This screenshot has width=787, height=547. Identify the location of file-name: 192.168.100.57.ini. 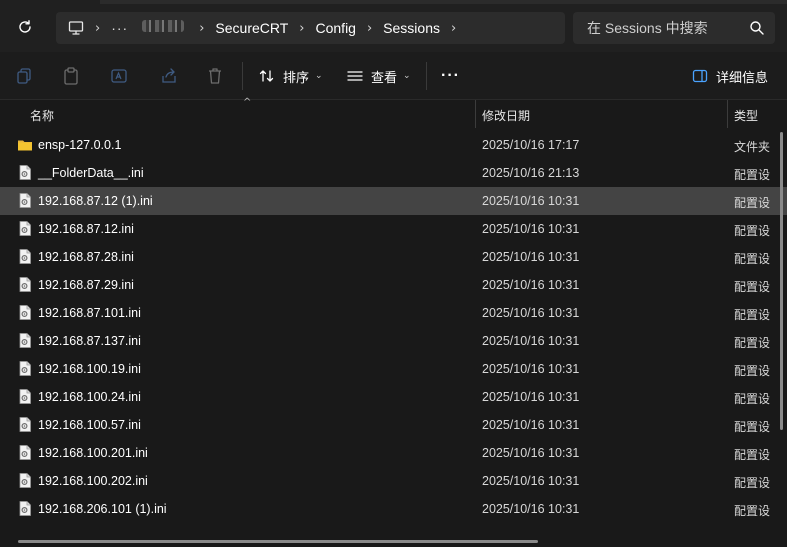
(89, 425).